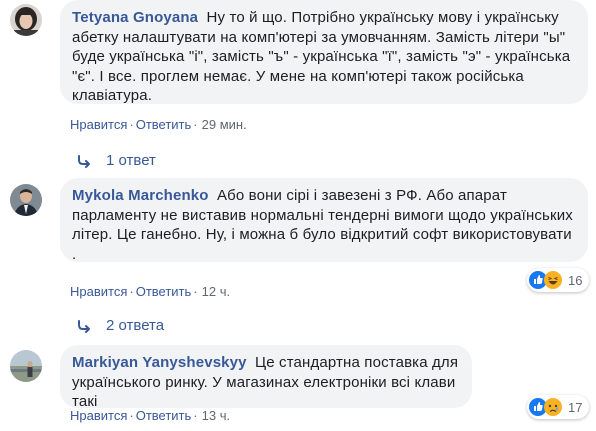  Describe the element at coordinates (553, 280) in the screenshot. I see `haha-icon` at that location.